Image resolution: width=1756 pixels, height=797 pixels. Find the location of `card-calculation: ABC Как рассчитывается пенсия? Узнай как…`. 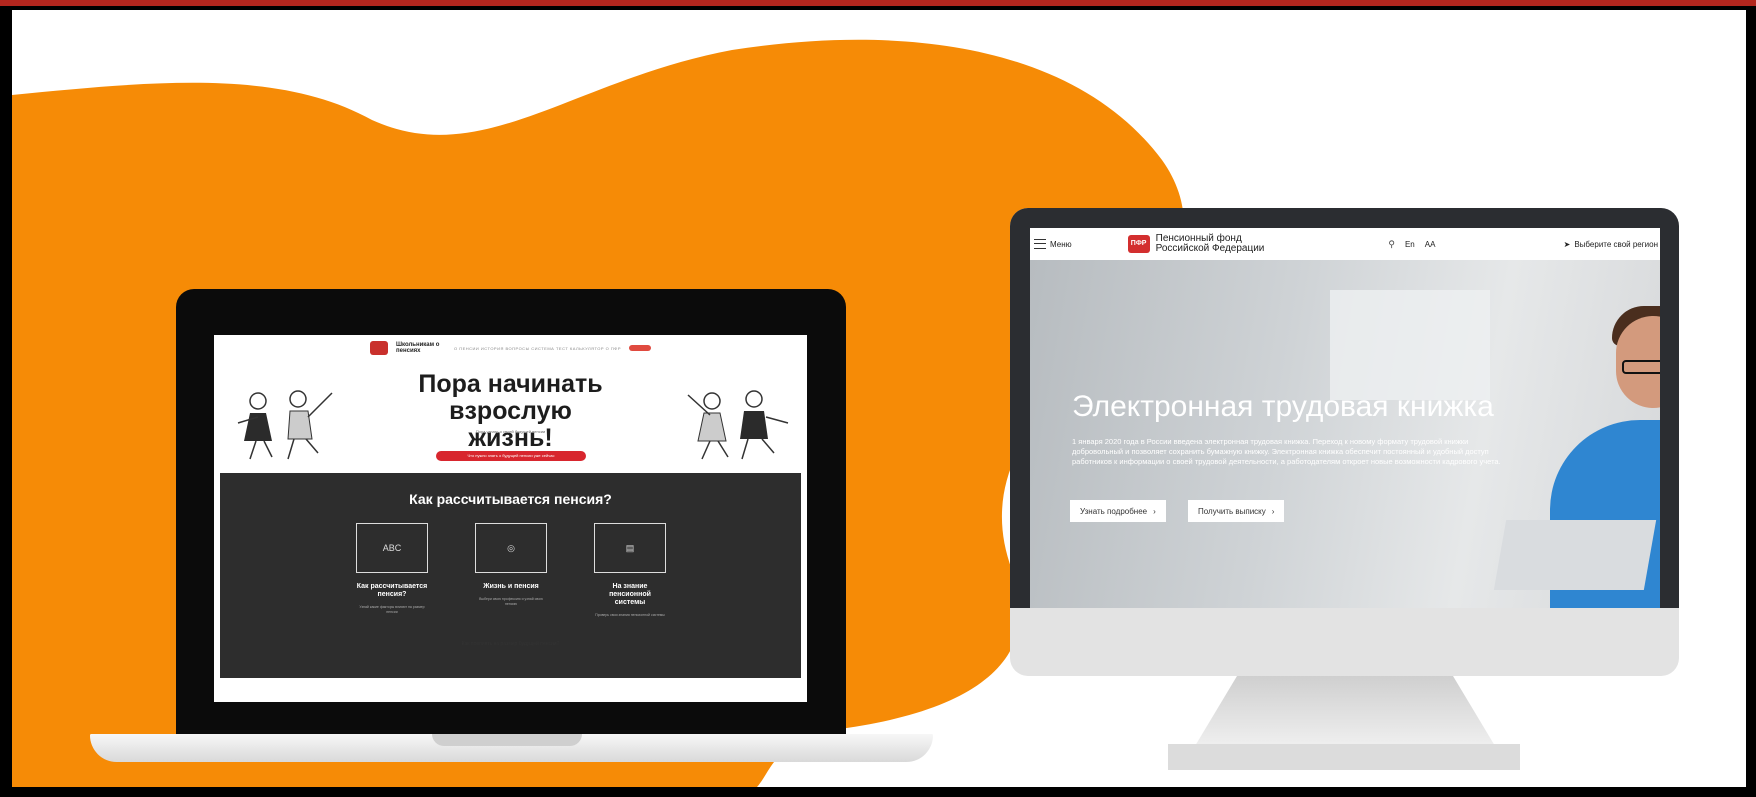

card-calculation: ABC Как рассчитывается пенсия? Узнай как… is located at coordinates (392, 569).